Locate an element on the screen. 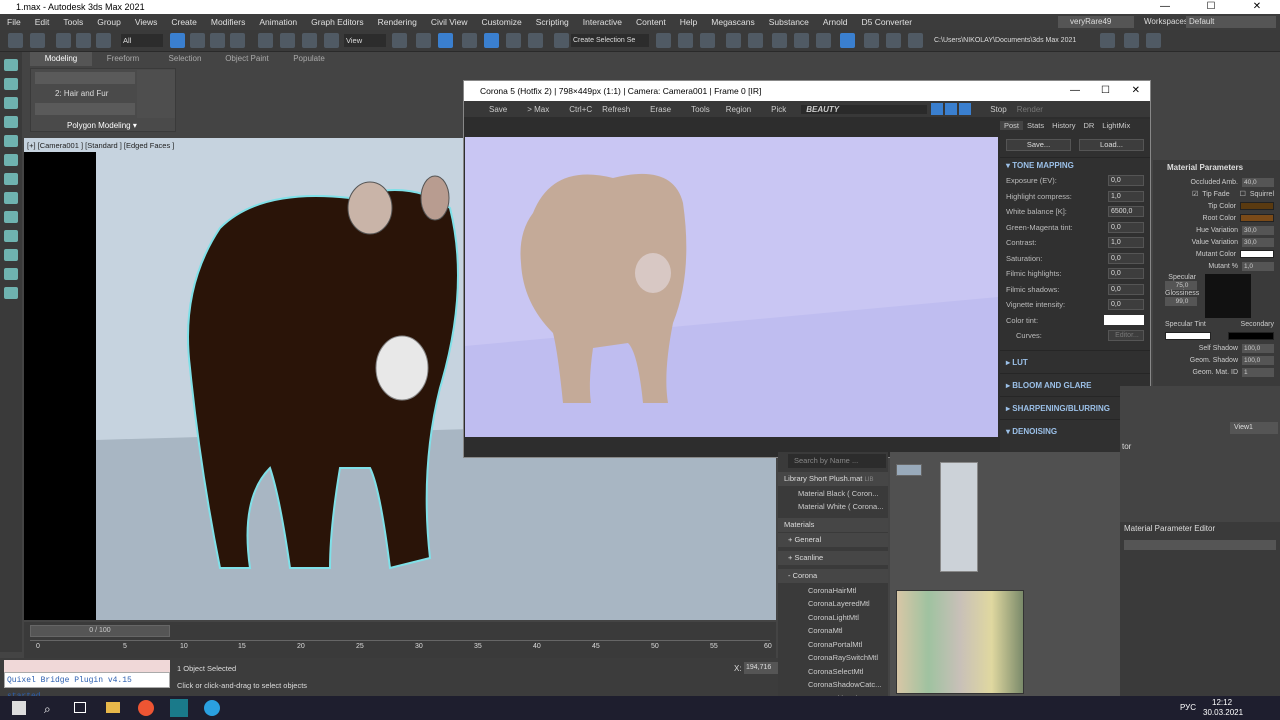 This screenshot has height=720, width=1280. open-icon is located at coordinates (1131, 40).